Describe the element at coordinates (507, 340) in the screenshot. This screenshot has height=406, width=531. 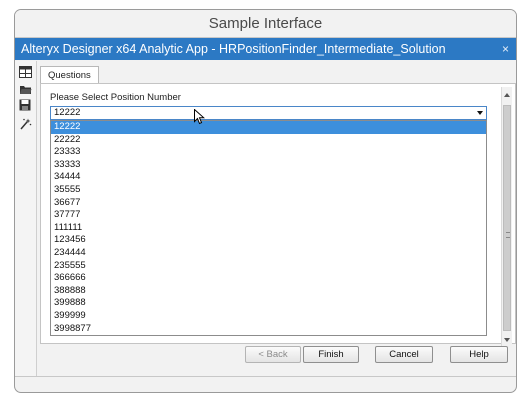
I see `scroll-down-icon` at that location.